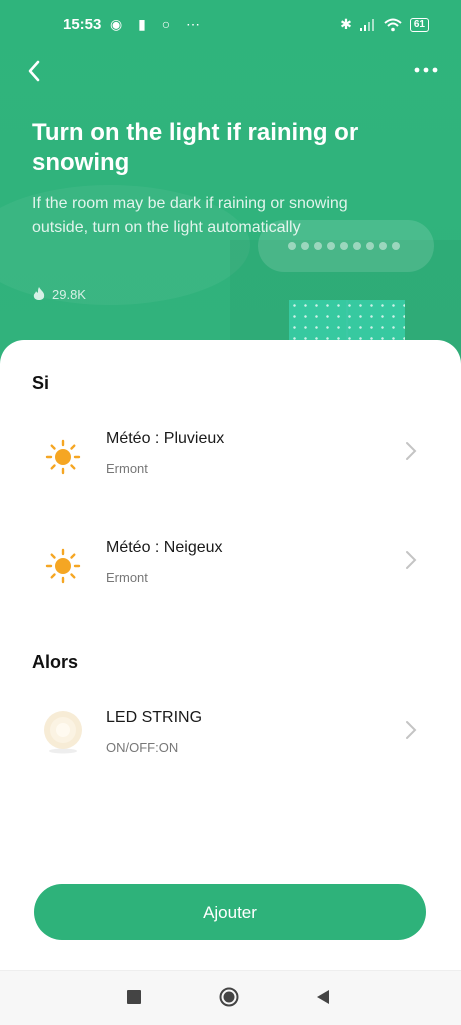 The width and height of the screenshot is (461, 1025). What do you see at coordinates (230, 25) in the screenshot?
I see `status-bar: 15:53 ◉ ▮ ○ ⋯ ✱ 61` at bounding box center [230, 25].